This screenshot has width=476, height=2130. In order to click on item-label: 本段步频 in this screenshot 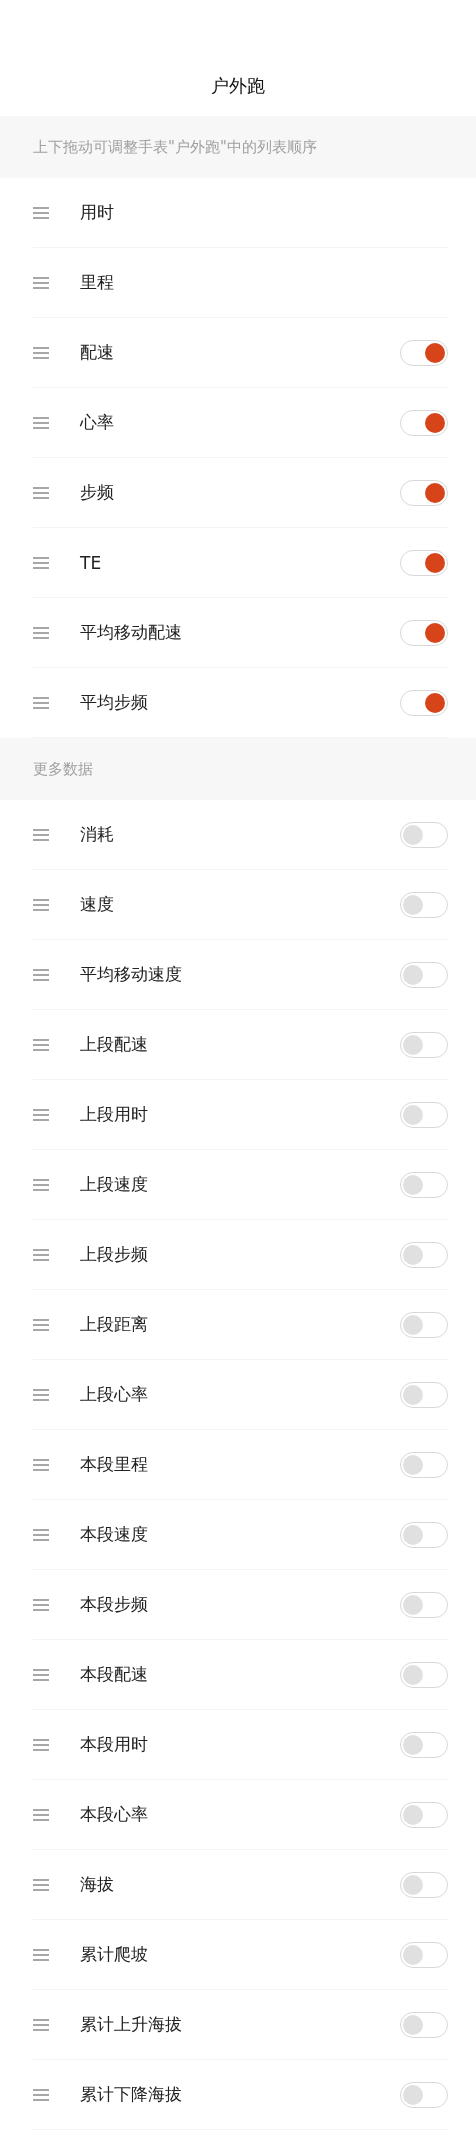, I will do `click(114, 1604)`.